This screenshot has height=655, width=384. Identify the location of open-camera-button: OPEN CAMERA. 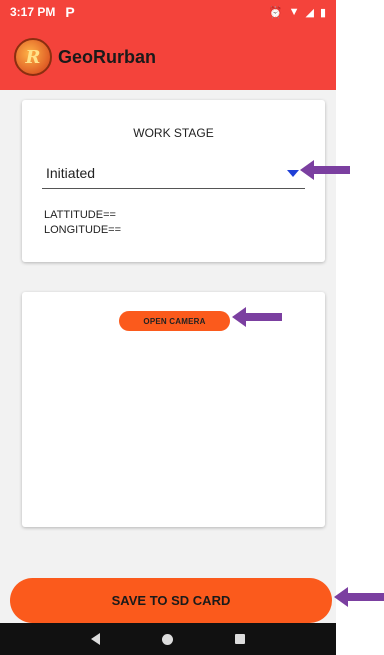
(174, 321).